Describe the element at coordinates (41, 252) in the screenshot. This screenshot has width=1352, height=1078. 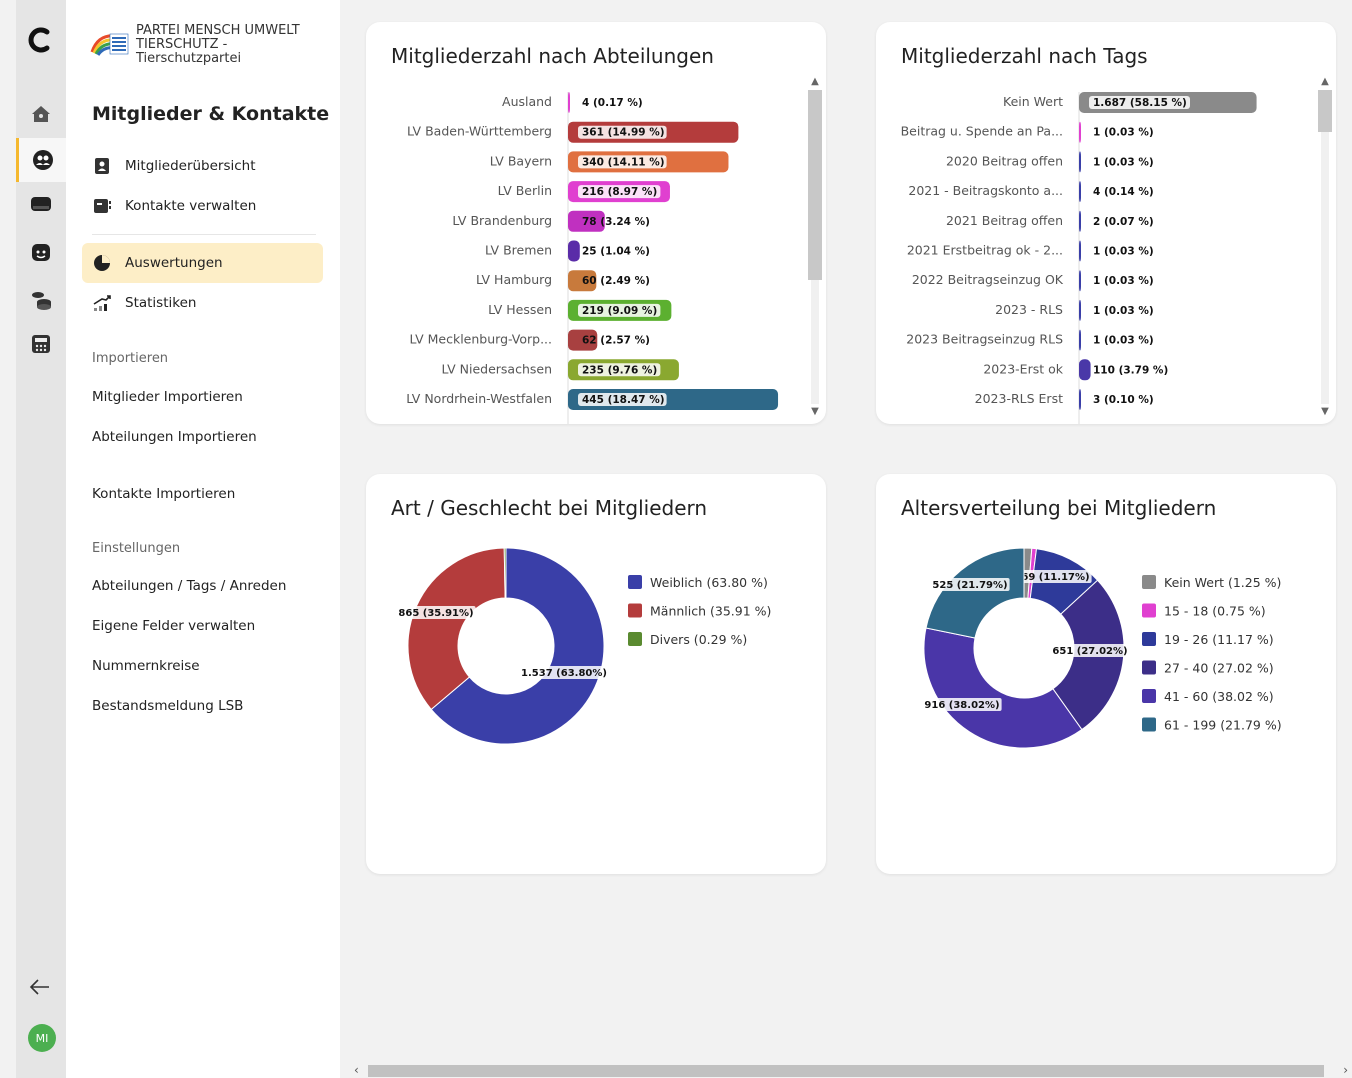
I see `rail-robot` at that location.